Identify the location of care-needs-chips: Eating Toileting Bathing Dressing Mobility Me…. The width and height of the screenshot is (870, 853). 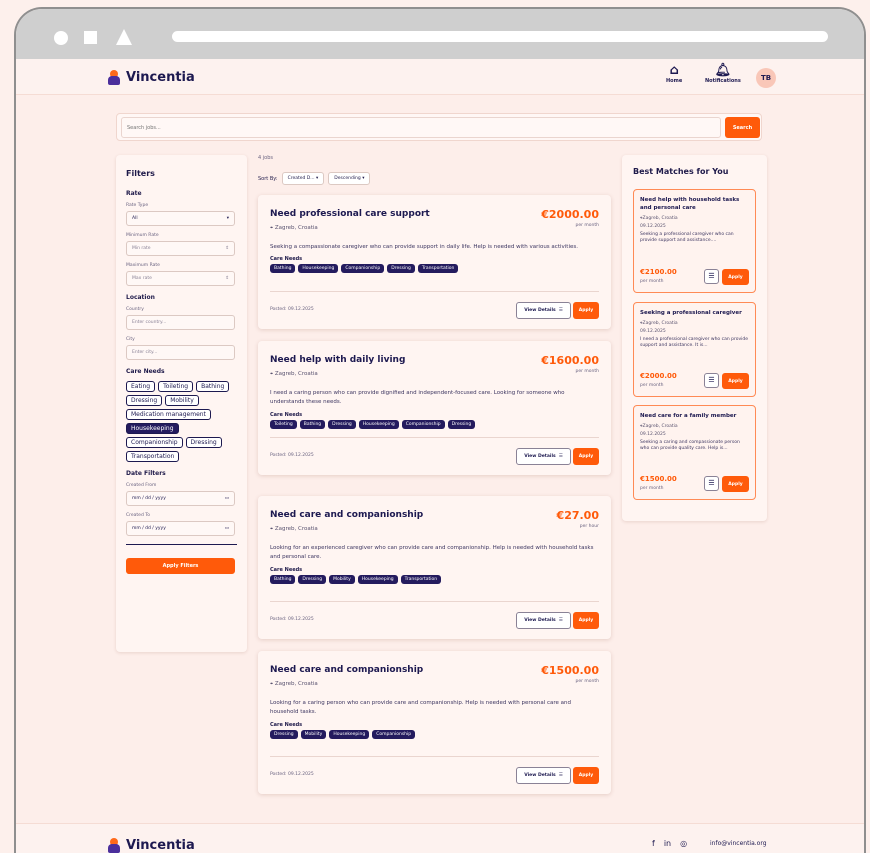
(182, 421).